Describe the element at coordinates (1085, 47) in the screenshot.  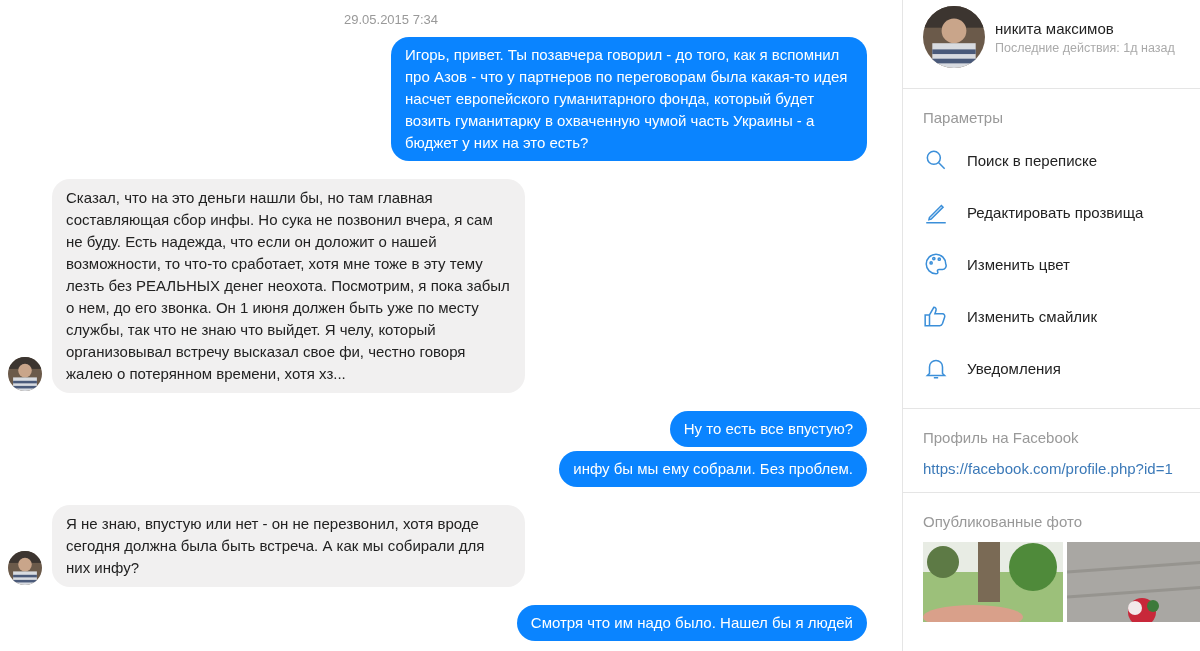
I see `contact-status: Последние действия: 1д назад` at that location.